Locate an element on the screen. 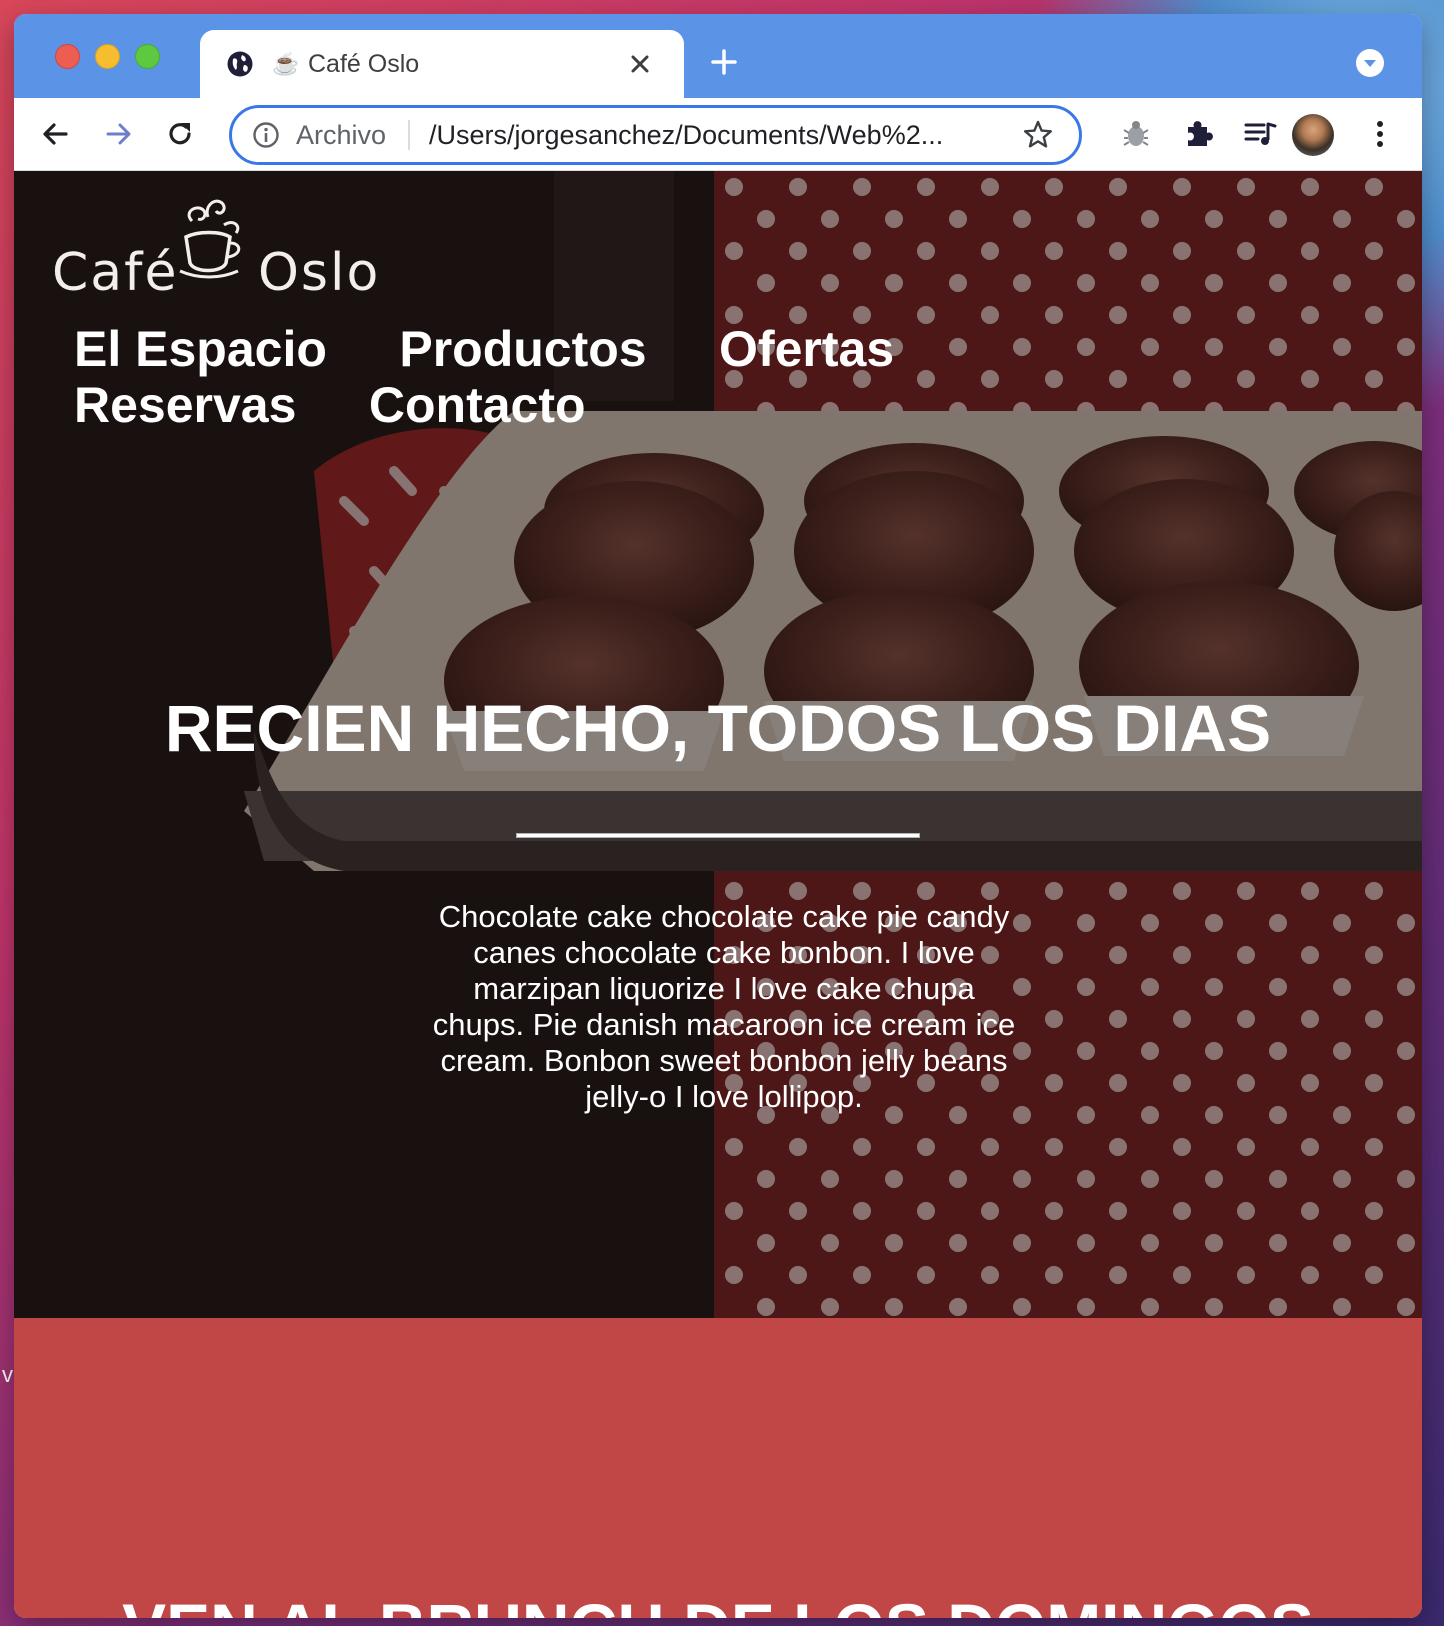 This screenshot has width=1444, height=1626. close-tab-icon is located at coordinates (640, 64).